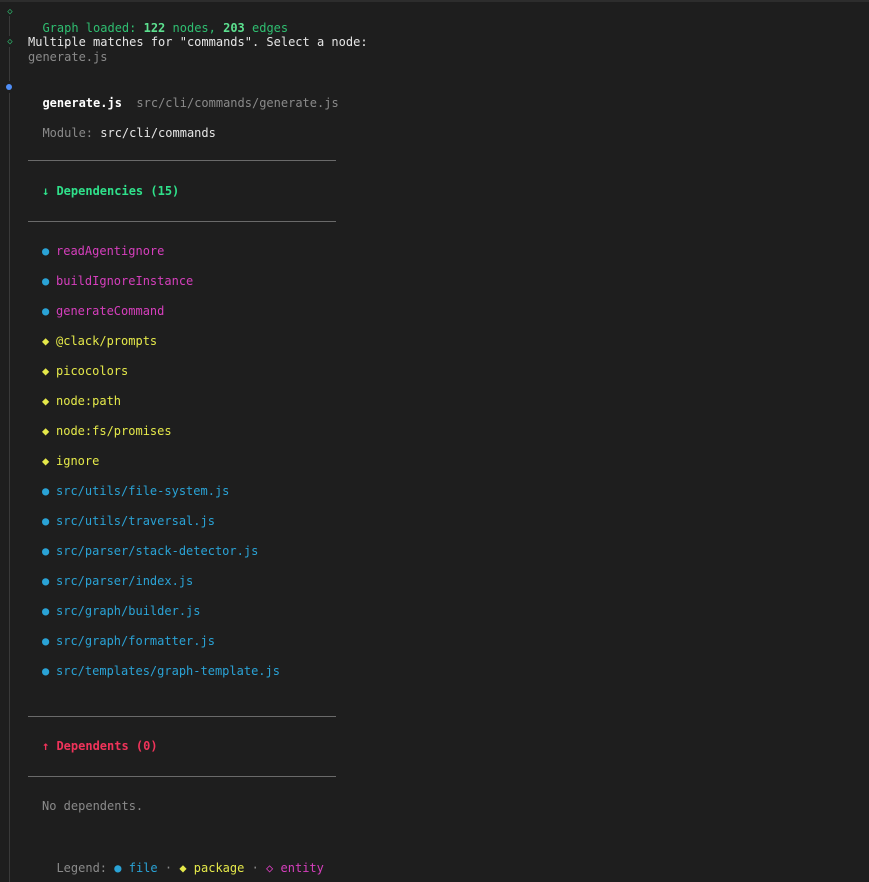 The image size is (869, 882). I want to click on dependency-label: @clack/prompts, so click(107, 341).